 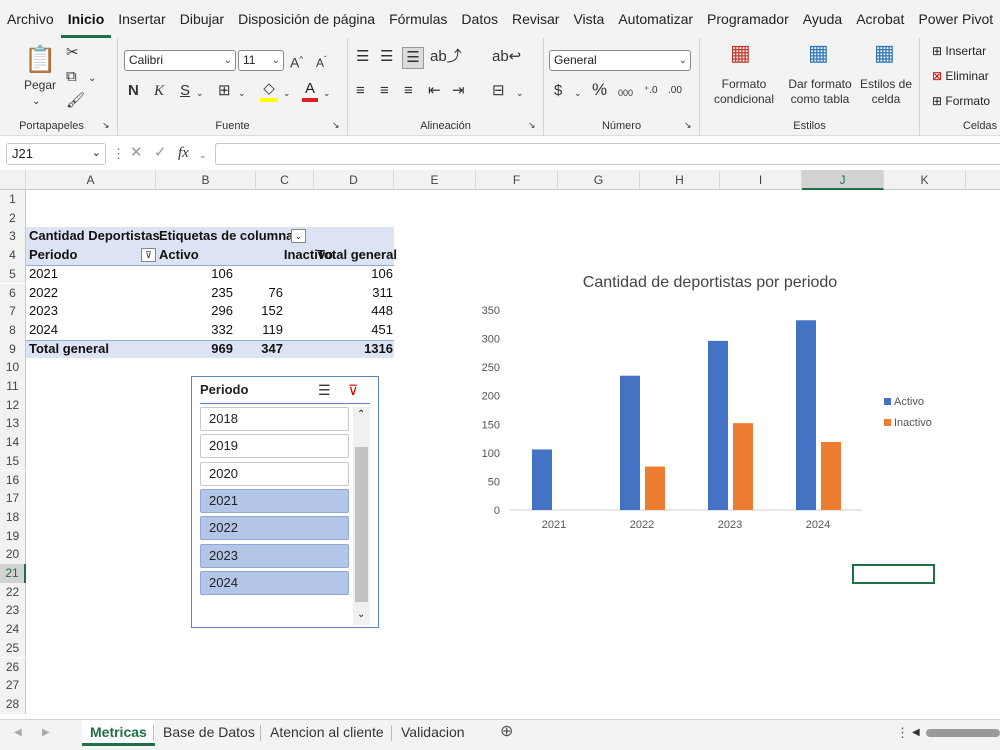 I want to click on dialog-launcher-icon: ↘, so click(x=106, y=125).